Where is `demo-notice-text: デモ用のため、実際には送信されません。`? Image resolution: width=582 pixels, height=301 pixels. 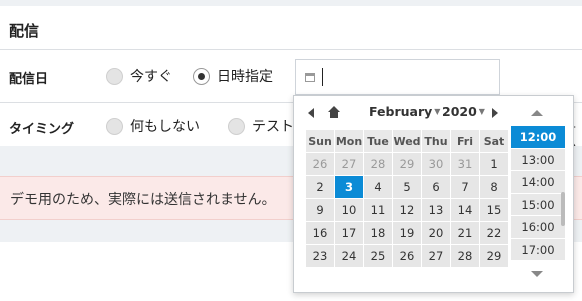 demo-notice-text: デモ用のため、実際には送信されません。 is located at coordinates (143, 200).